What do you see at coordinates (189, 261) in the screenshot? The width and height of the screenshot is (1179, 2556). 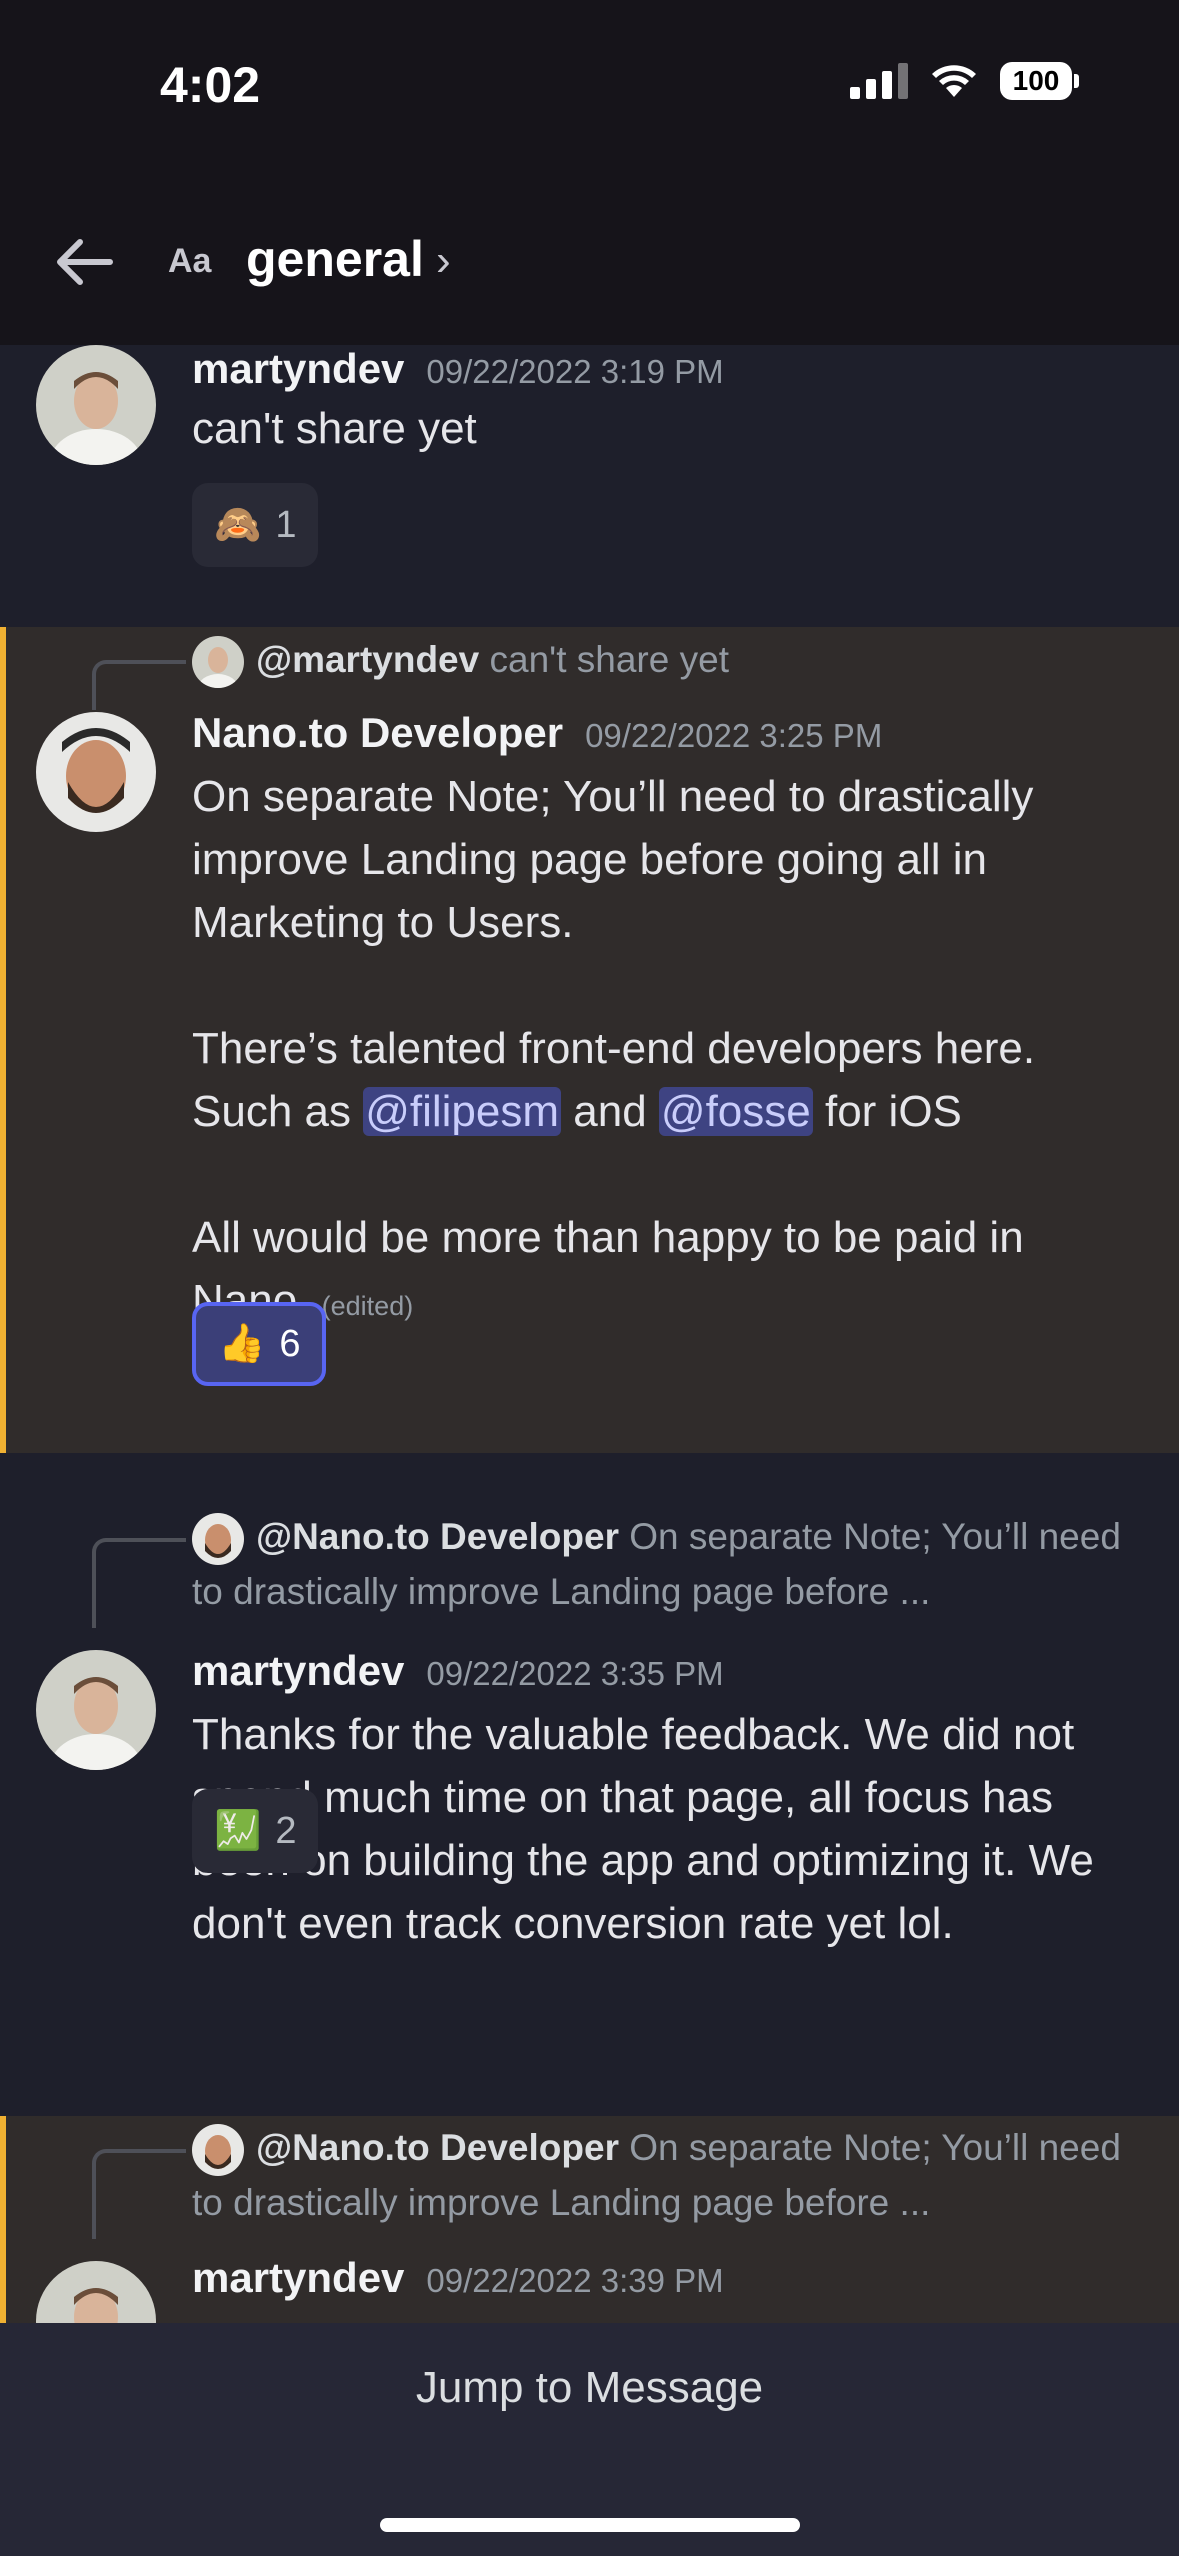 I see `font-size-toggle: Aa` at bounding box center [189, 261].